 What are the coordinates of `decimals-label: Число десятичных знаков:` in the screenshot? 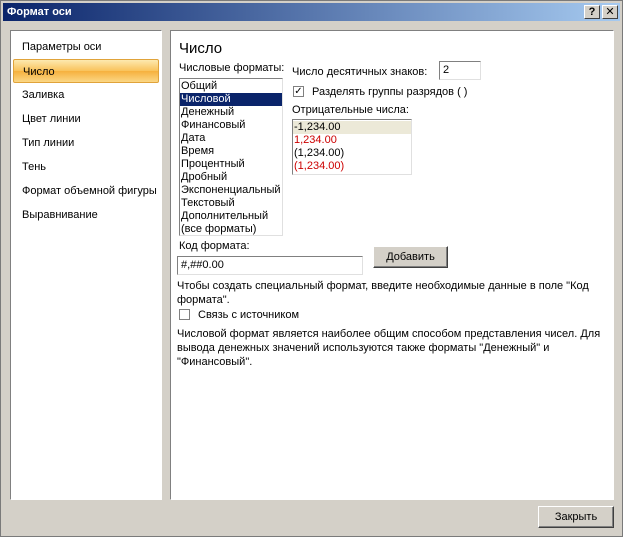 It's located at (360, 72).